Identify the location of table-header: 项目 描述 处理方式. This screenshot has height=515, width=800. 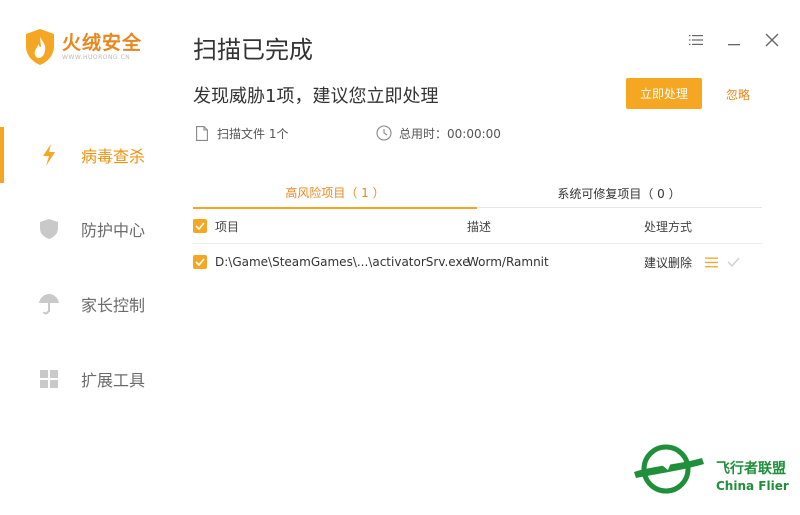
(477, 226).